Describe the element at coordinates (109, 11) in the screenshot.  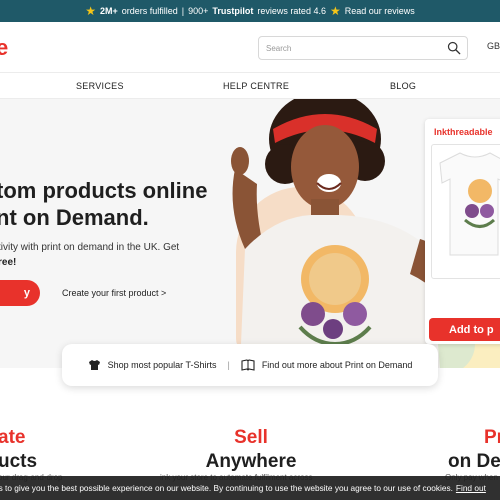
I see `orders-count: 2M+` at that location.